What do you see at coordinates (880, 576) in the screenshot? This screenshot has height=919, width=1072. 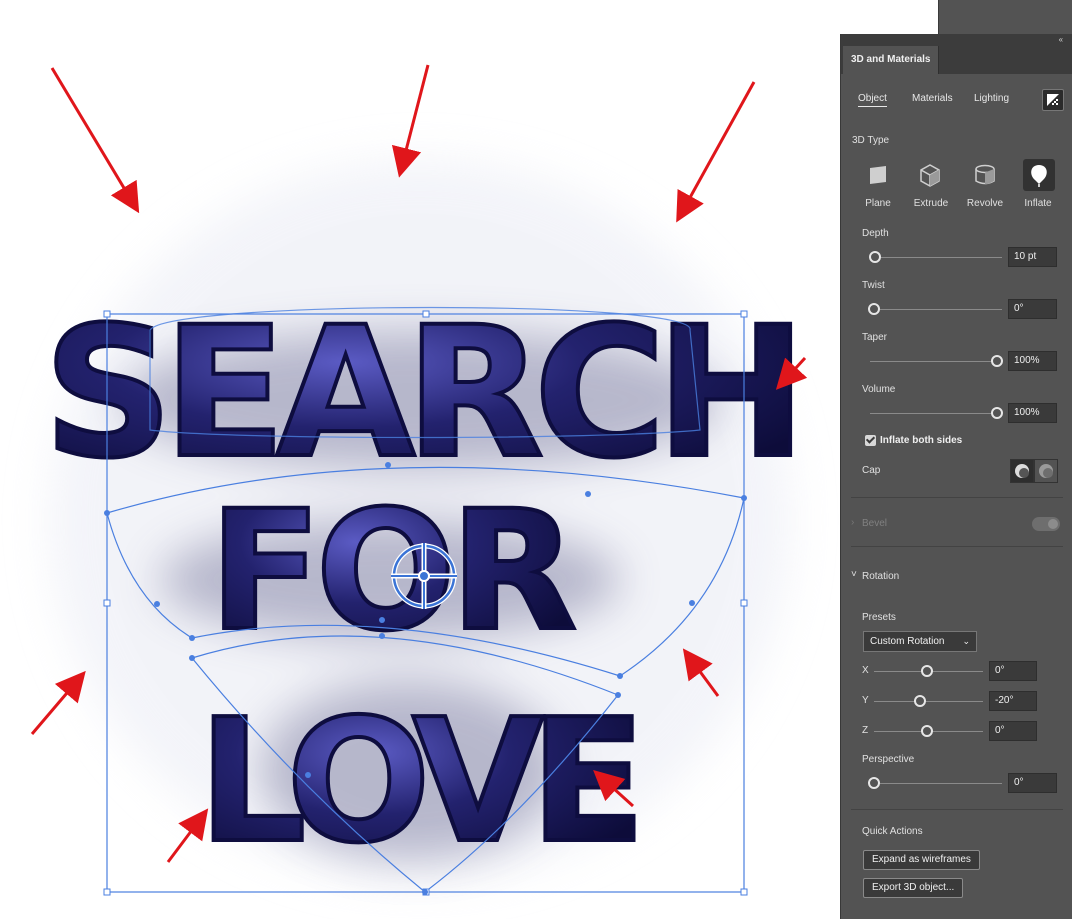 I see `rotation-label: Rotation` at bounding box center [880, 576].